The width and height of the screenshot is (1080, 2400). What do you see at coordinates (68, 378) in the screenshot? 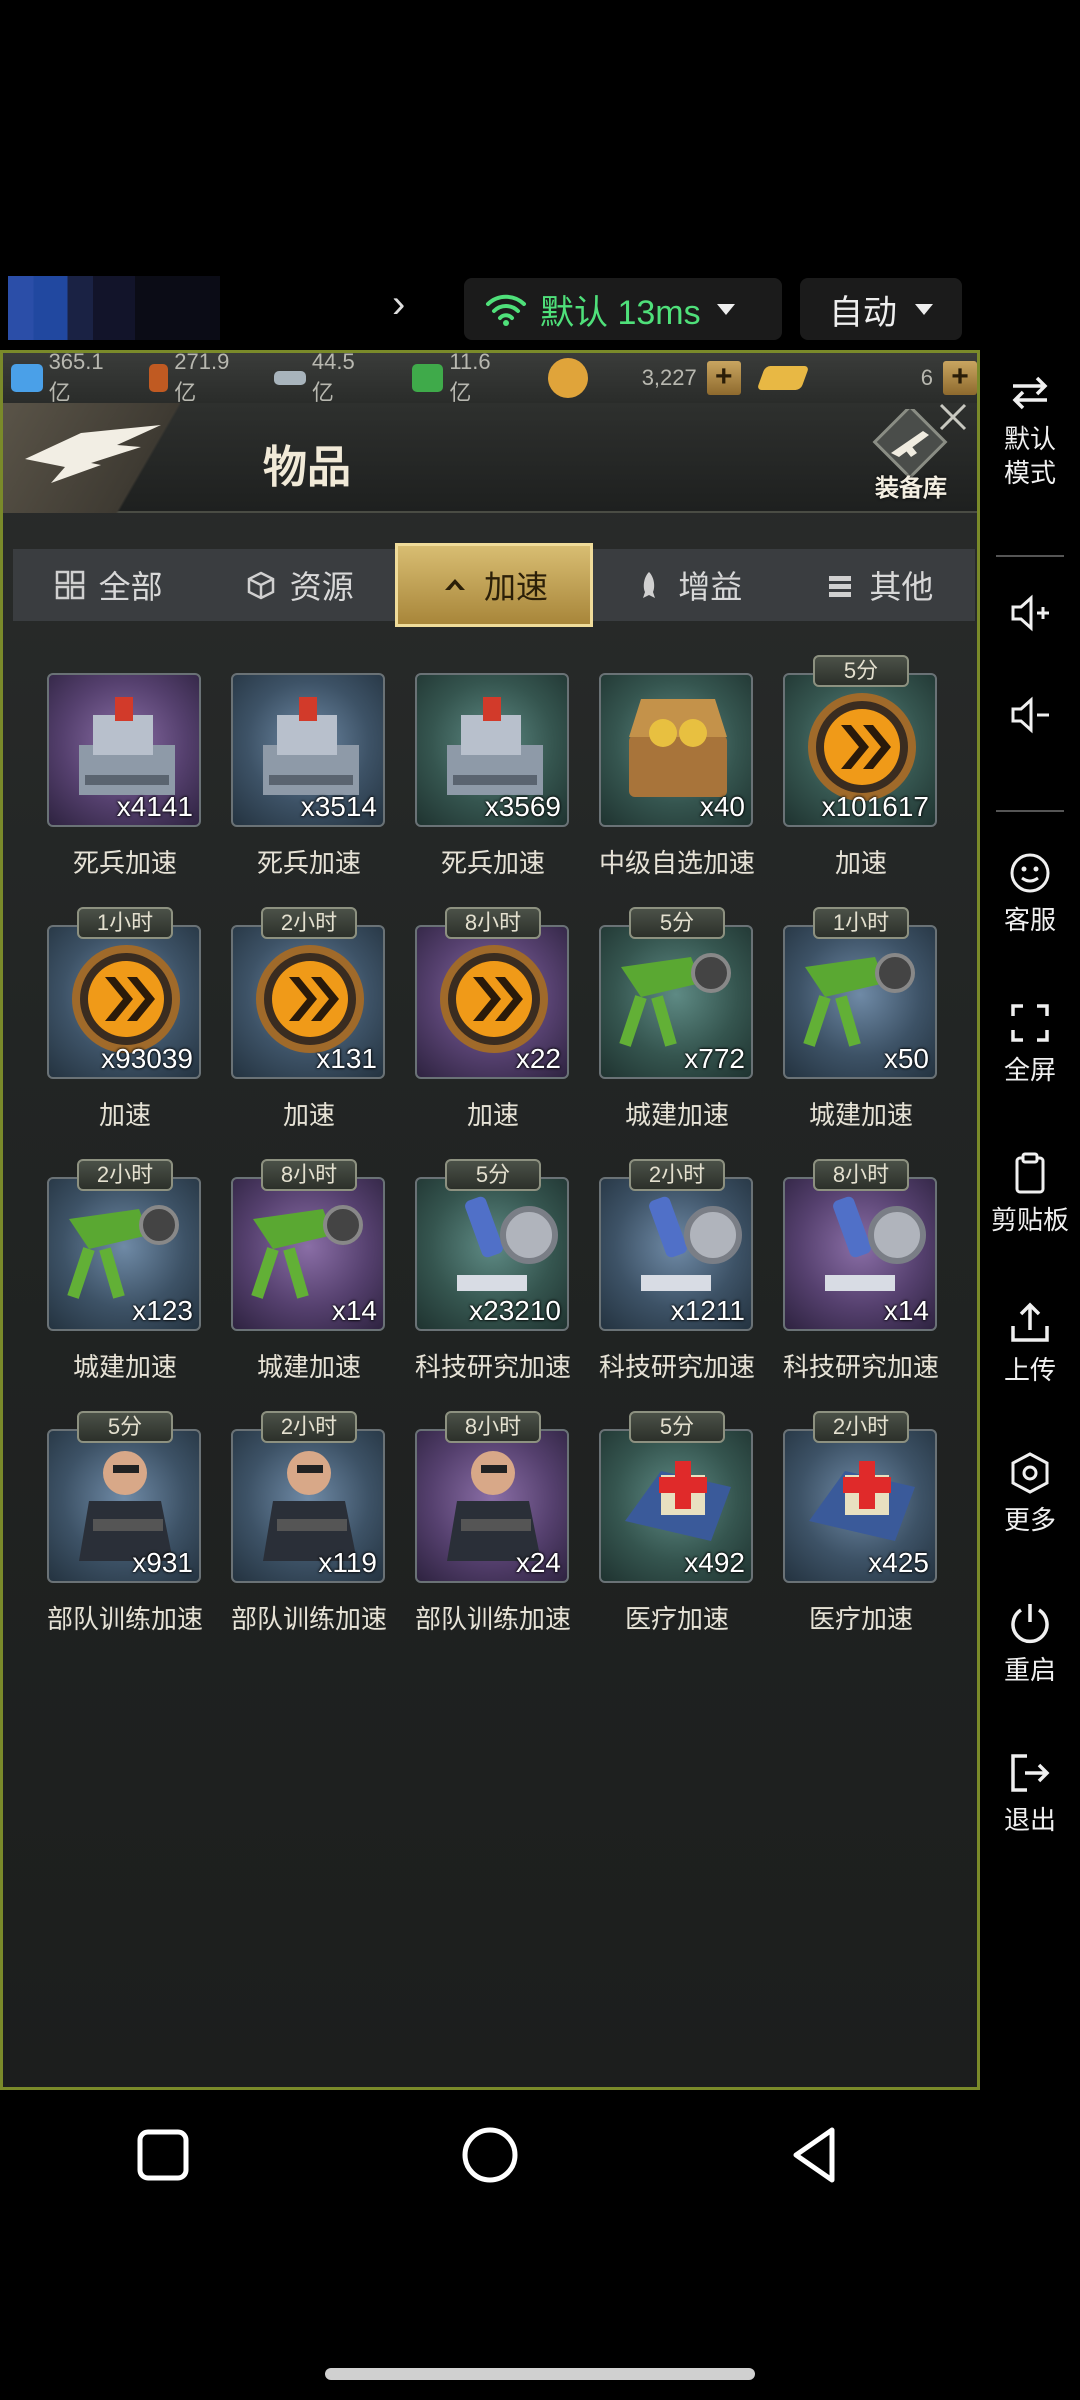
I see `resource-crystal: 365.1亿` at bounding box center [68, 378].